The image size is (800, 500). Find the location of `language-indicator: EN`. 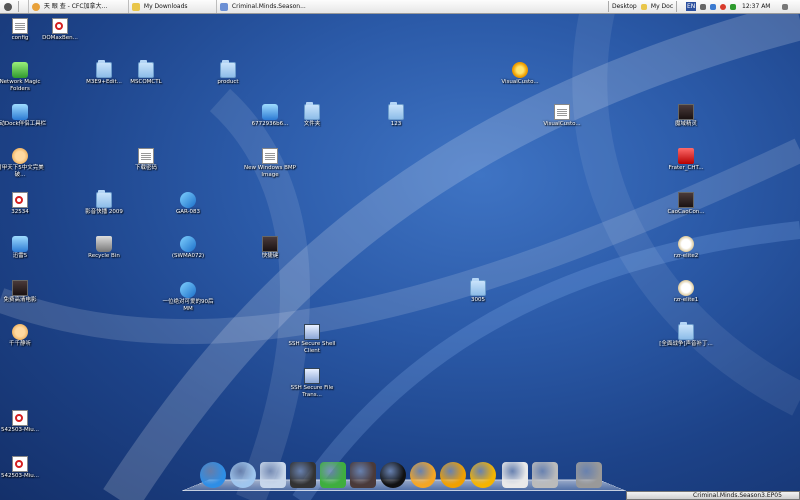

language-indicator: EN is located at coordinates (691, 6).